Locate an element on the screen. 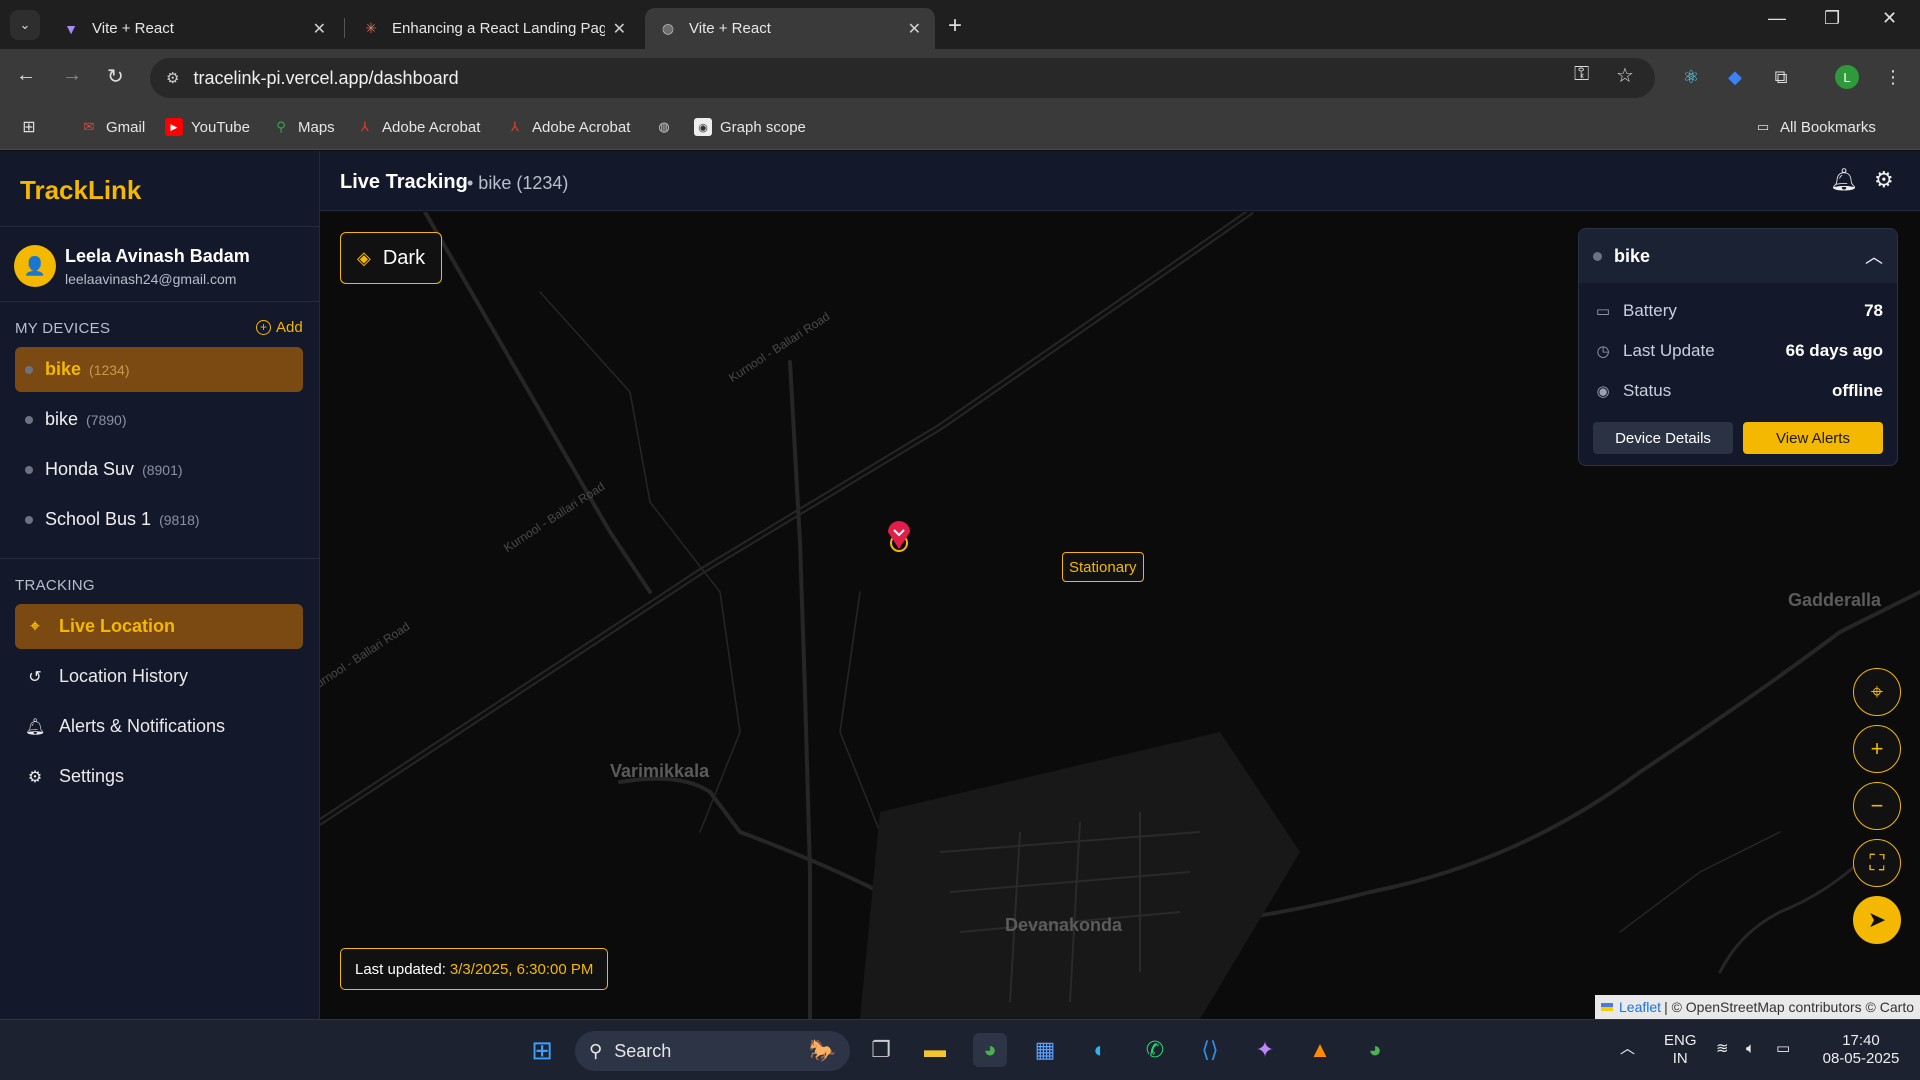 This screenshot has width=1920, height=1080. bookmark-youtube: ▶ YouTube is located at coordinates (207, 127).